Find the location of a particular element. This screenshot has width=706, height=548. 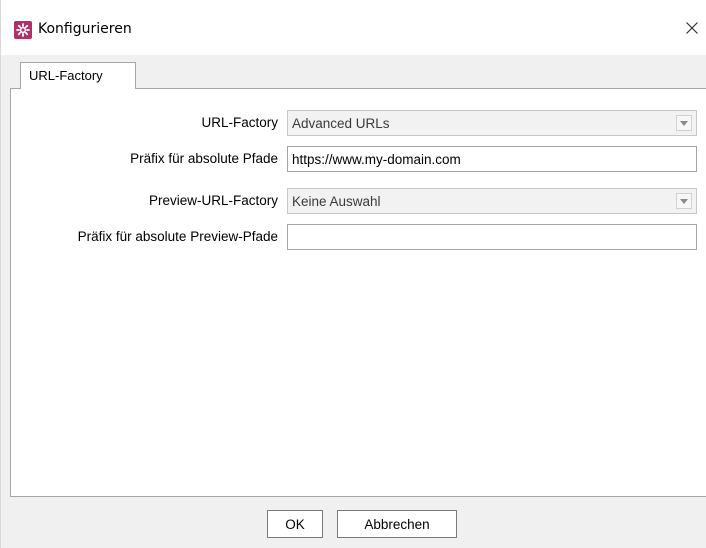

prefix-absolute-value: https://www.my-domain.com is located at coordinates (376, 159).